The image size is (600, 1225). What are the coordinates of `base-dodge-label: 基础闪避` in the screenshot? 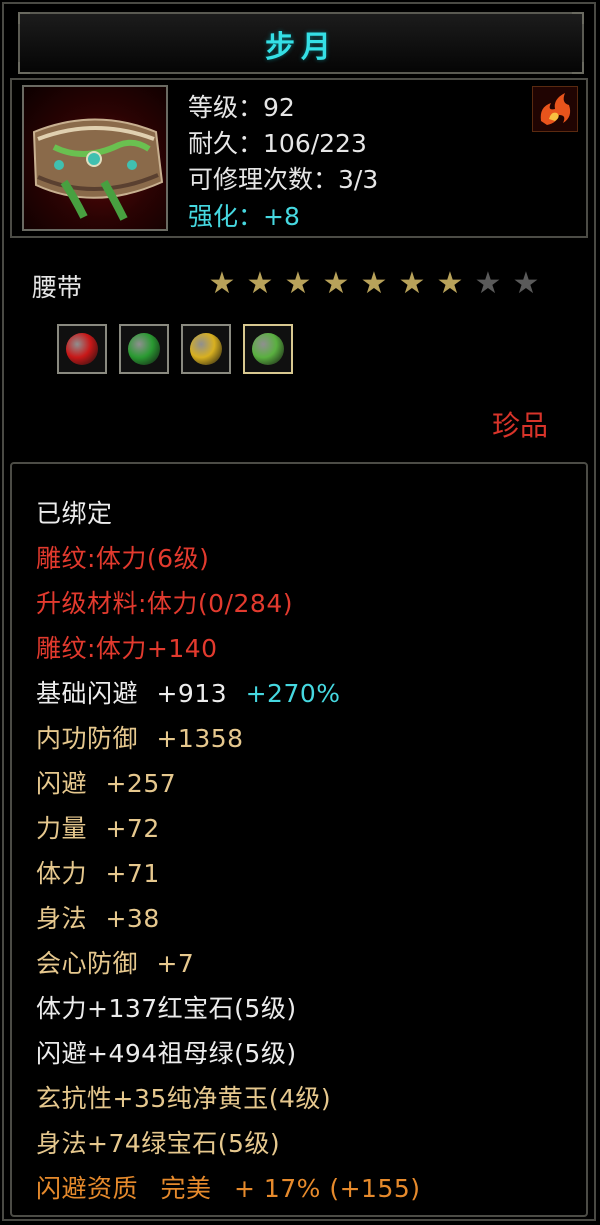 It's located at (87, 693).